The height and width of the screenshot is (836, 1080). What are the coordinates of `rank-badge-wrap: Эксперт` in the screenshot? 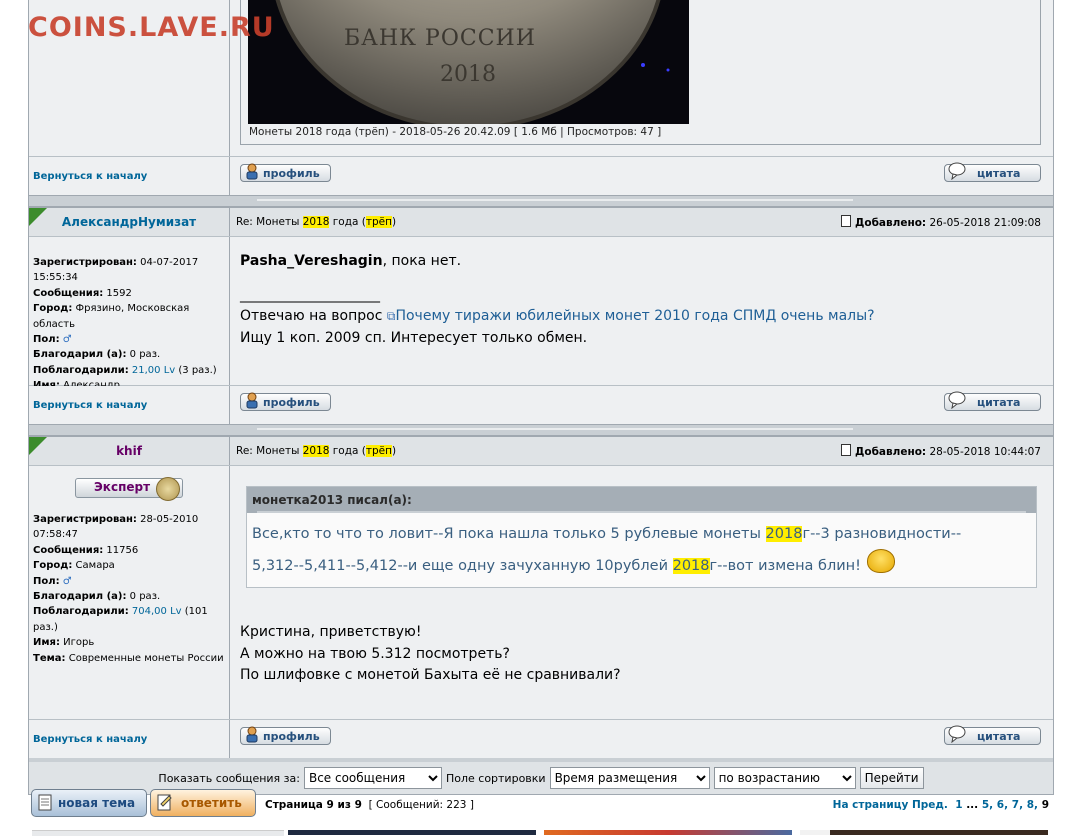 It's located at (129, 489).